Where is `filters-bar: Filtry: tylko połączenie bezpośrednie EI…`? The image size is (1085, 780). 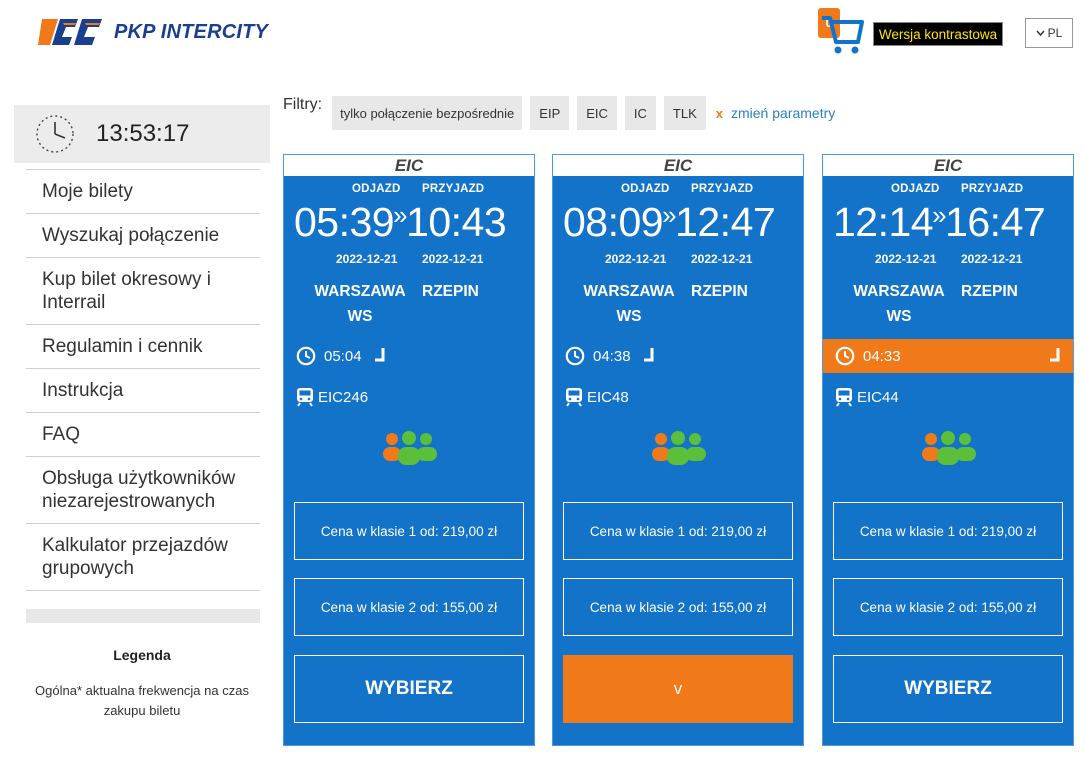 filters-bar: Filtry: tylko połączenie bezpośrednie EI… is located at coordinates (559, 113).